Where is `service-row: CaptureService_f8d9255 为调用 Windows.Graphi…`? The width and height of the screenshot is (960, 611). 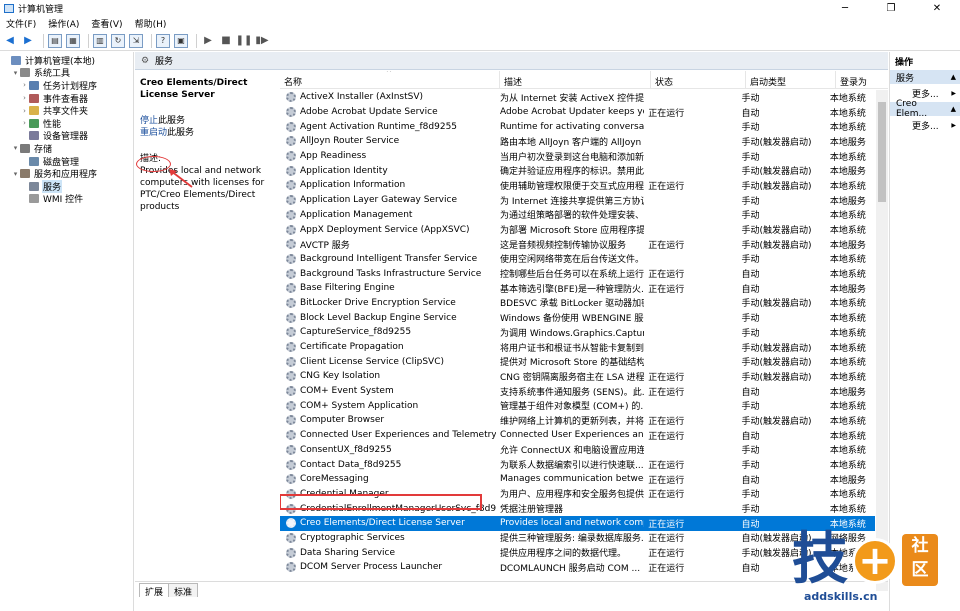 service-row: CaptureService_f8d9255 为调用 Windows.Graphi… is located at coordinates (577, 332).